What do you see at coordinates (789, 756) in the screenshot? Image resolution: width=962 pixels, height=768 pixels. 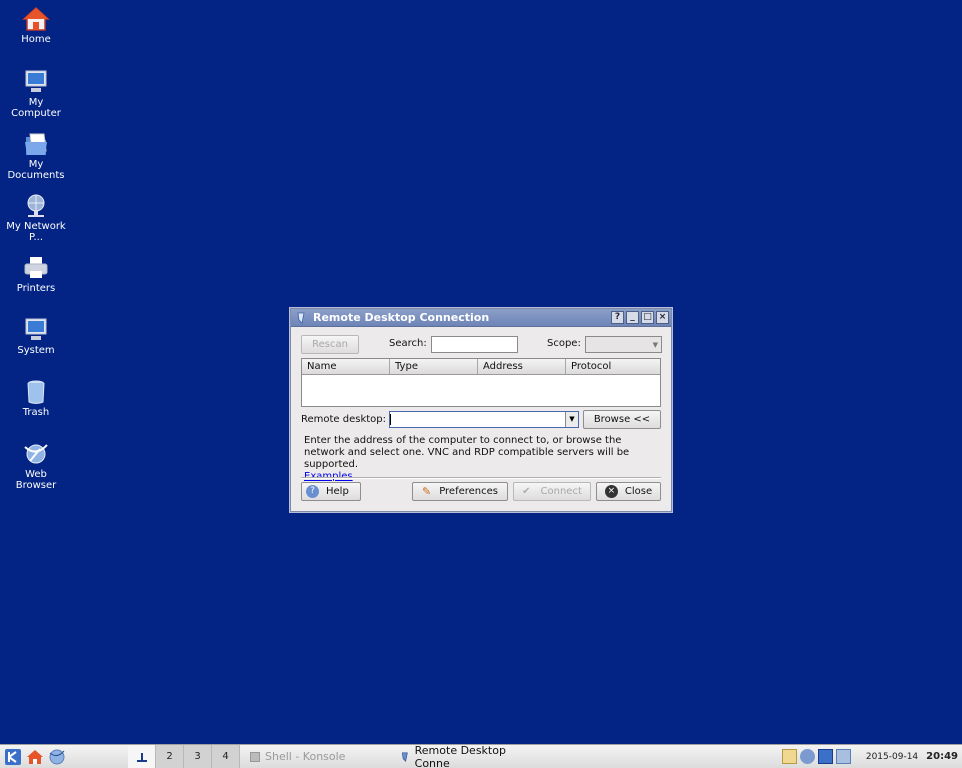 I see `klipper-icon` at bounding box center [789, 756].